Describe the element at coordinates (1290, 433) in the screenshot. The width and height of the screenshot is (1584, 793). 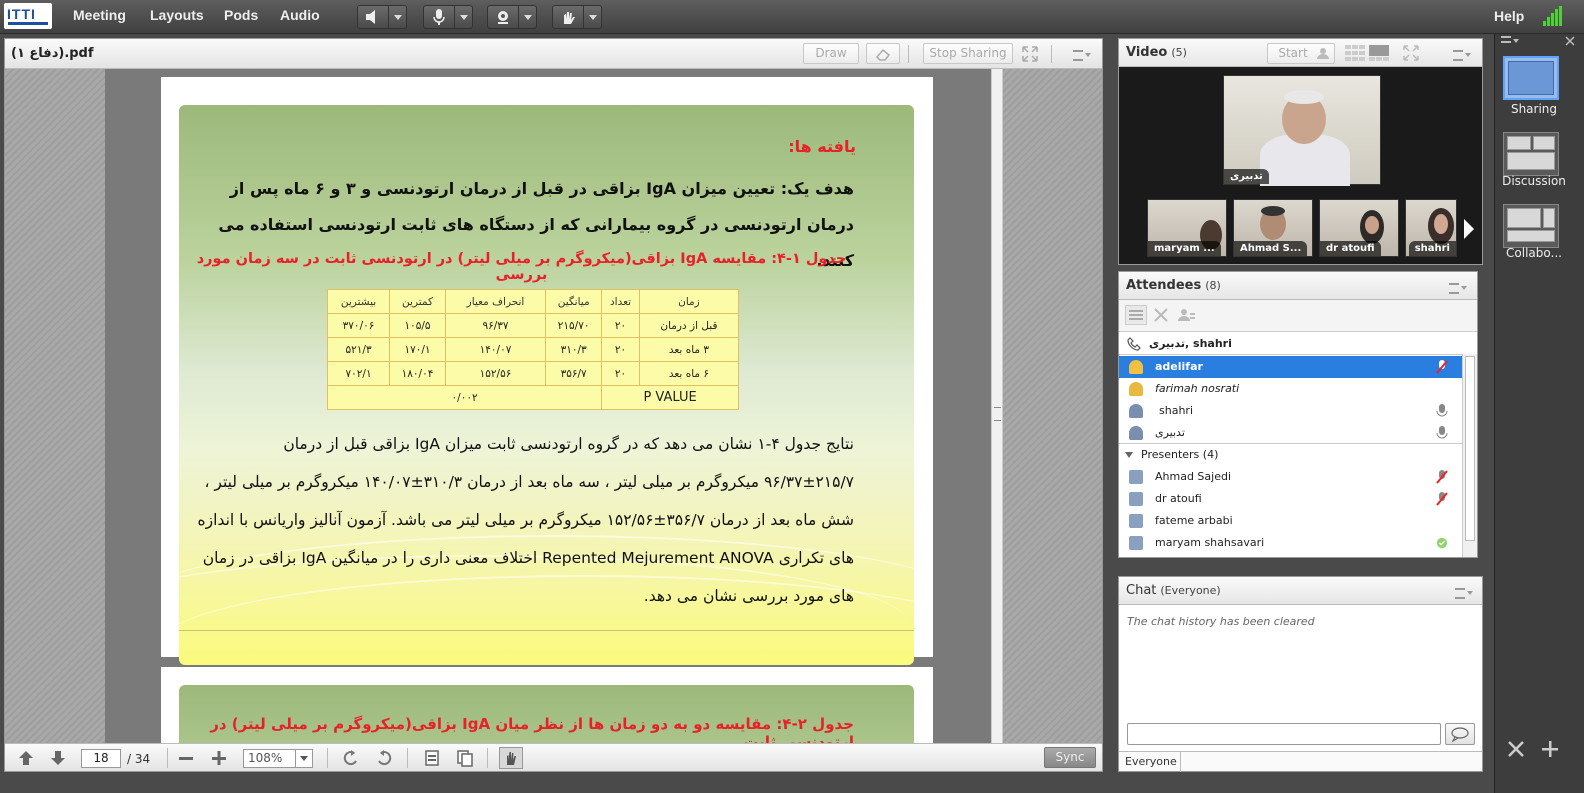
I see `attendee-row: تدبیری` at that location.